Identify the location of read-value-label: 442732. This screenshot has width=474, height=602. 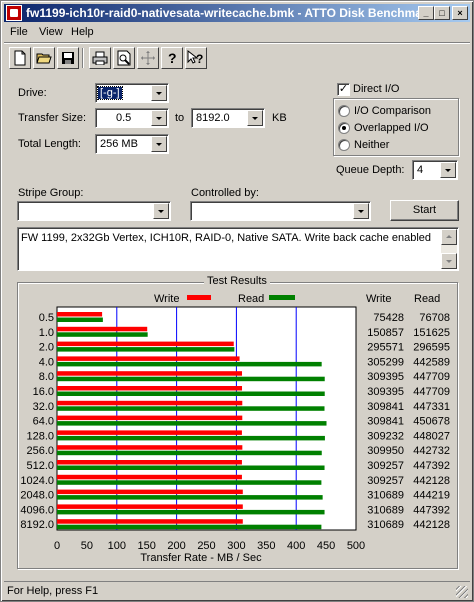
(431, 451).